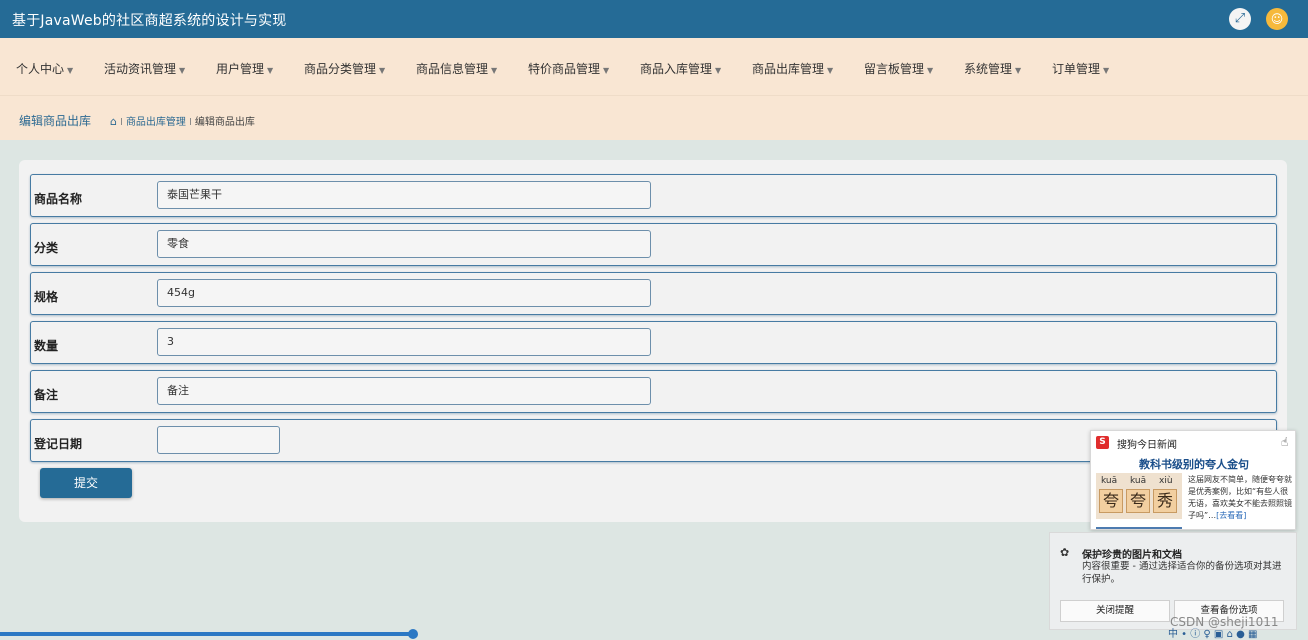 The width and height of the screenshot is (1308, 640). I want to click on nav-product-info: 商品信息管理 ▼, so click(456, 68).